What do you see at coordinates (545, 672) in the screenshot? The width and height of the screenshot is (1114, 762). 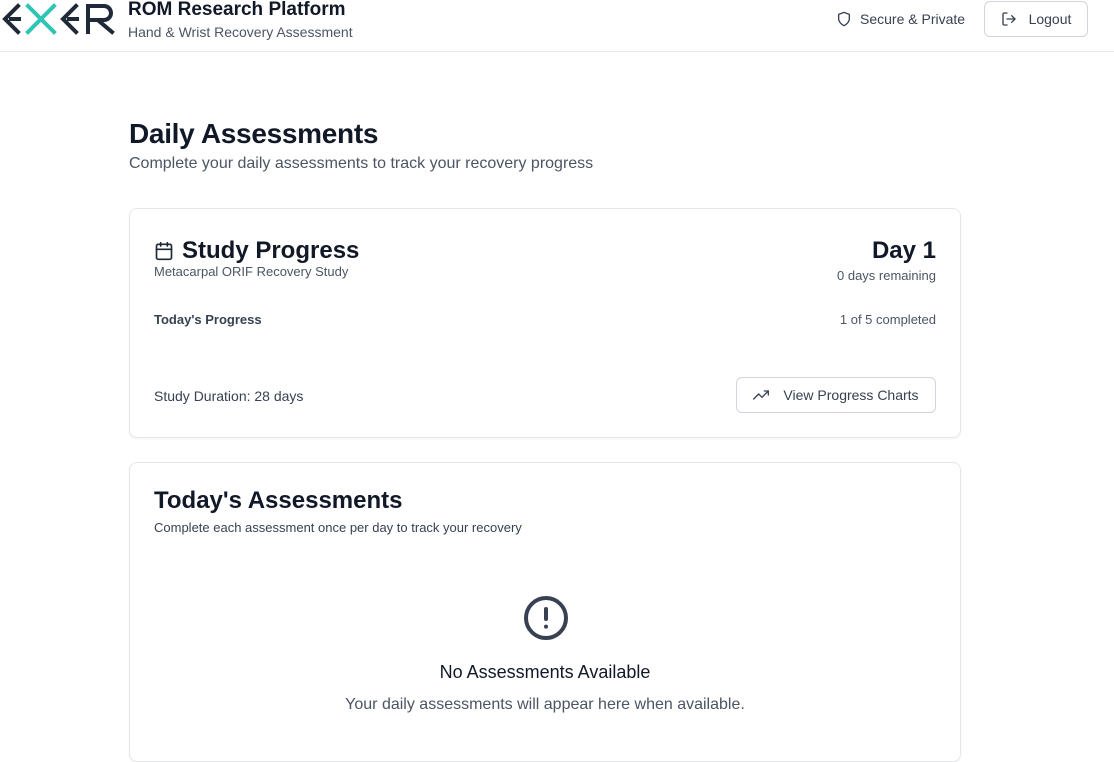 I see `empty-state-title: No Assessments Available` at bounding box center [545, 672].